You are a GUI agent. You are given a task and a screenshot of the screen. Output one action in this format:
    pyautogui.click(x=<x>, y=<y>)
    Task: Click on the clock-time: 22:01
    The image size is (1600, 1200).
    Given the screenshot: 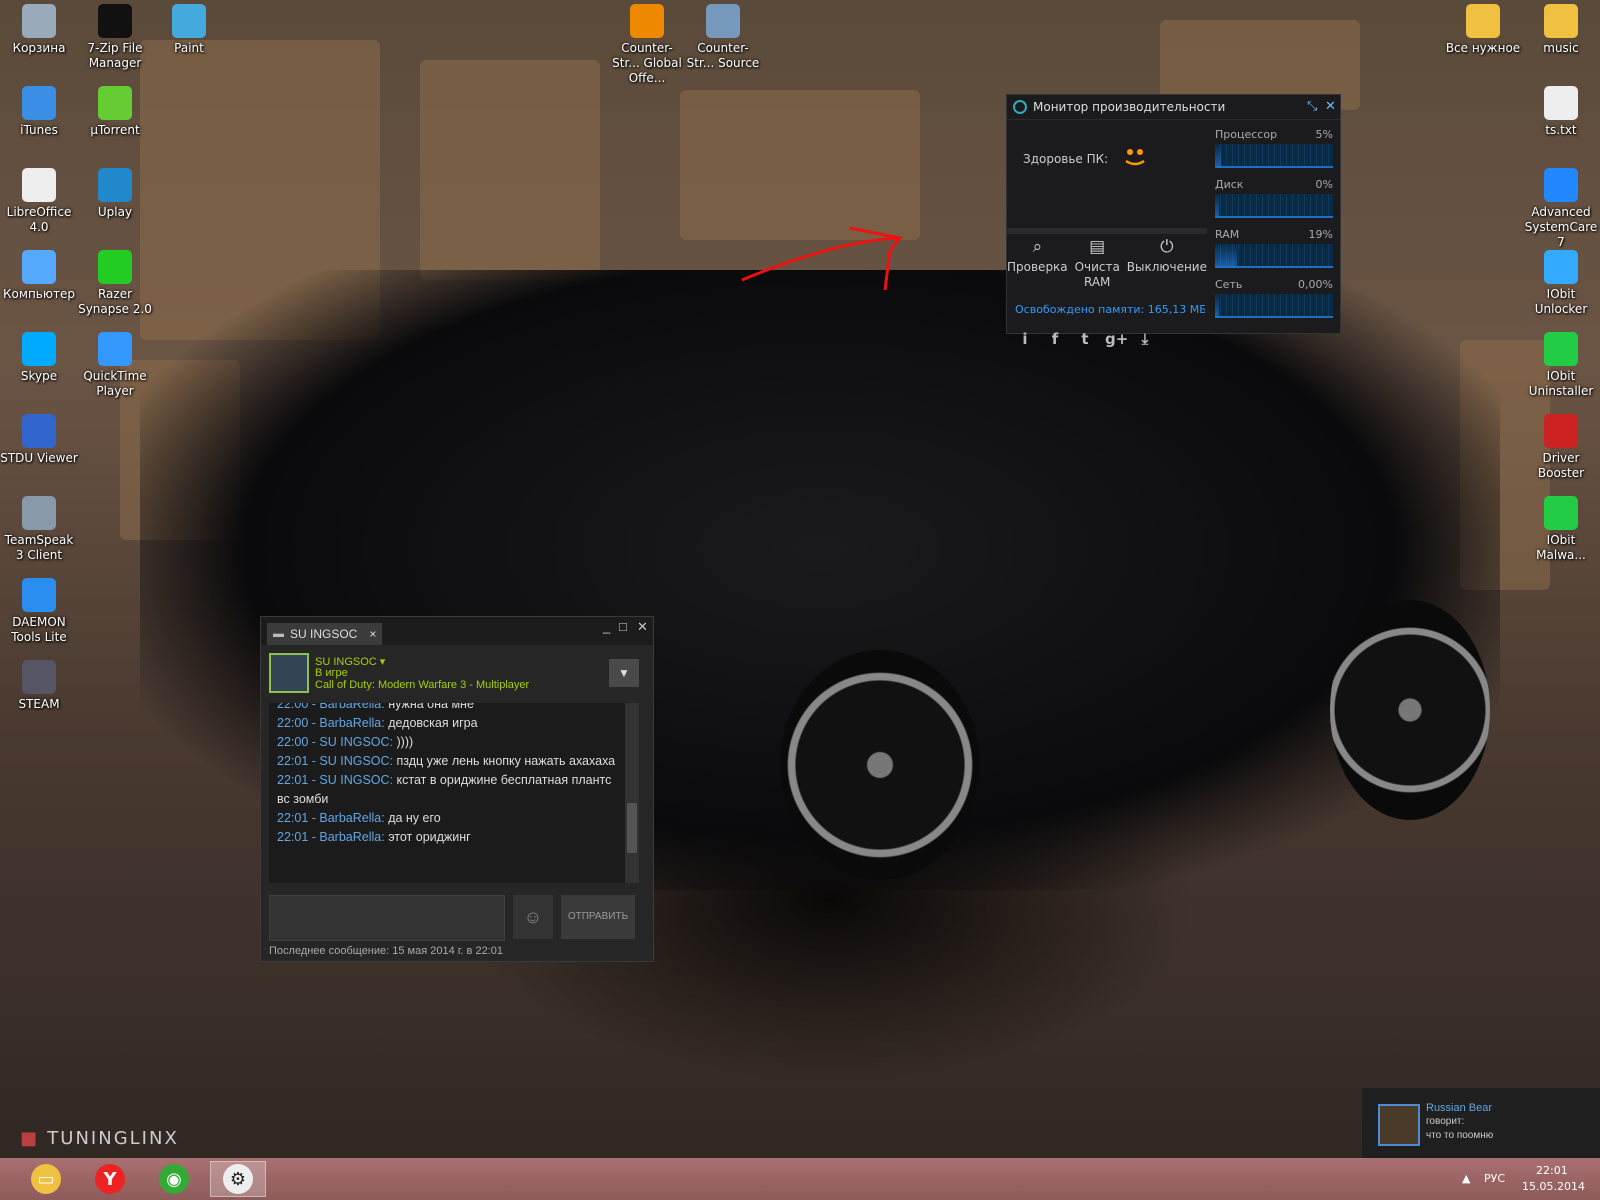 What is the action you would take?
    pyautogui.click(x=1552, y=1170)
    